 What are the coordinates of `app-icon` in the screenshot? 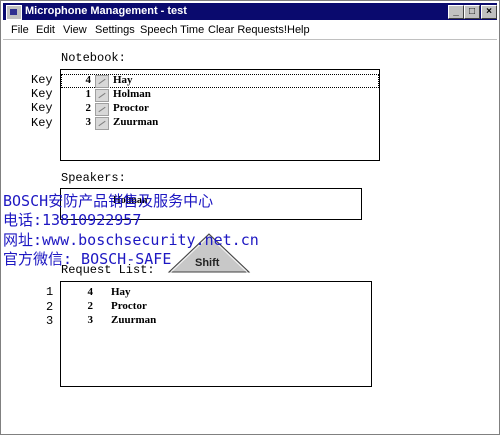 It's located at (14, 12).